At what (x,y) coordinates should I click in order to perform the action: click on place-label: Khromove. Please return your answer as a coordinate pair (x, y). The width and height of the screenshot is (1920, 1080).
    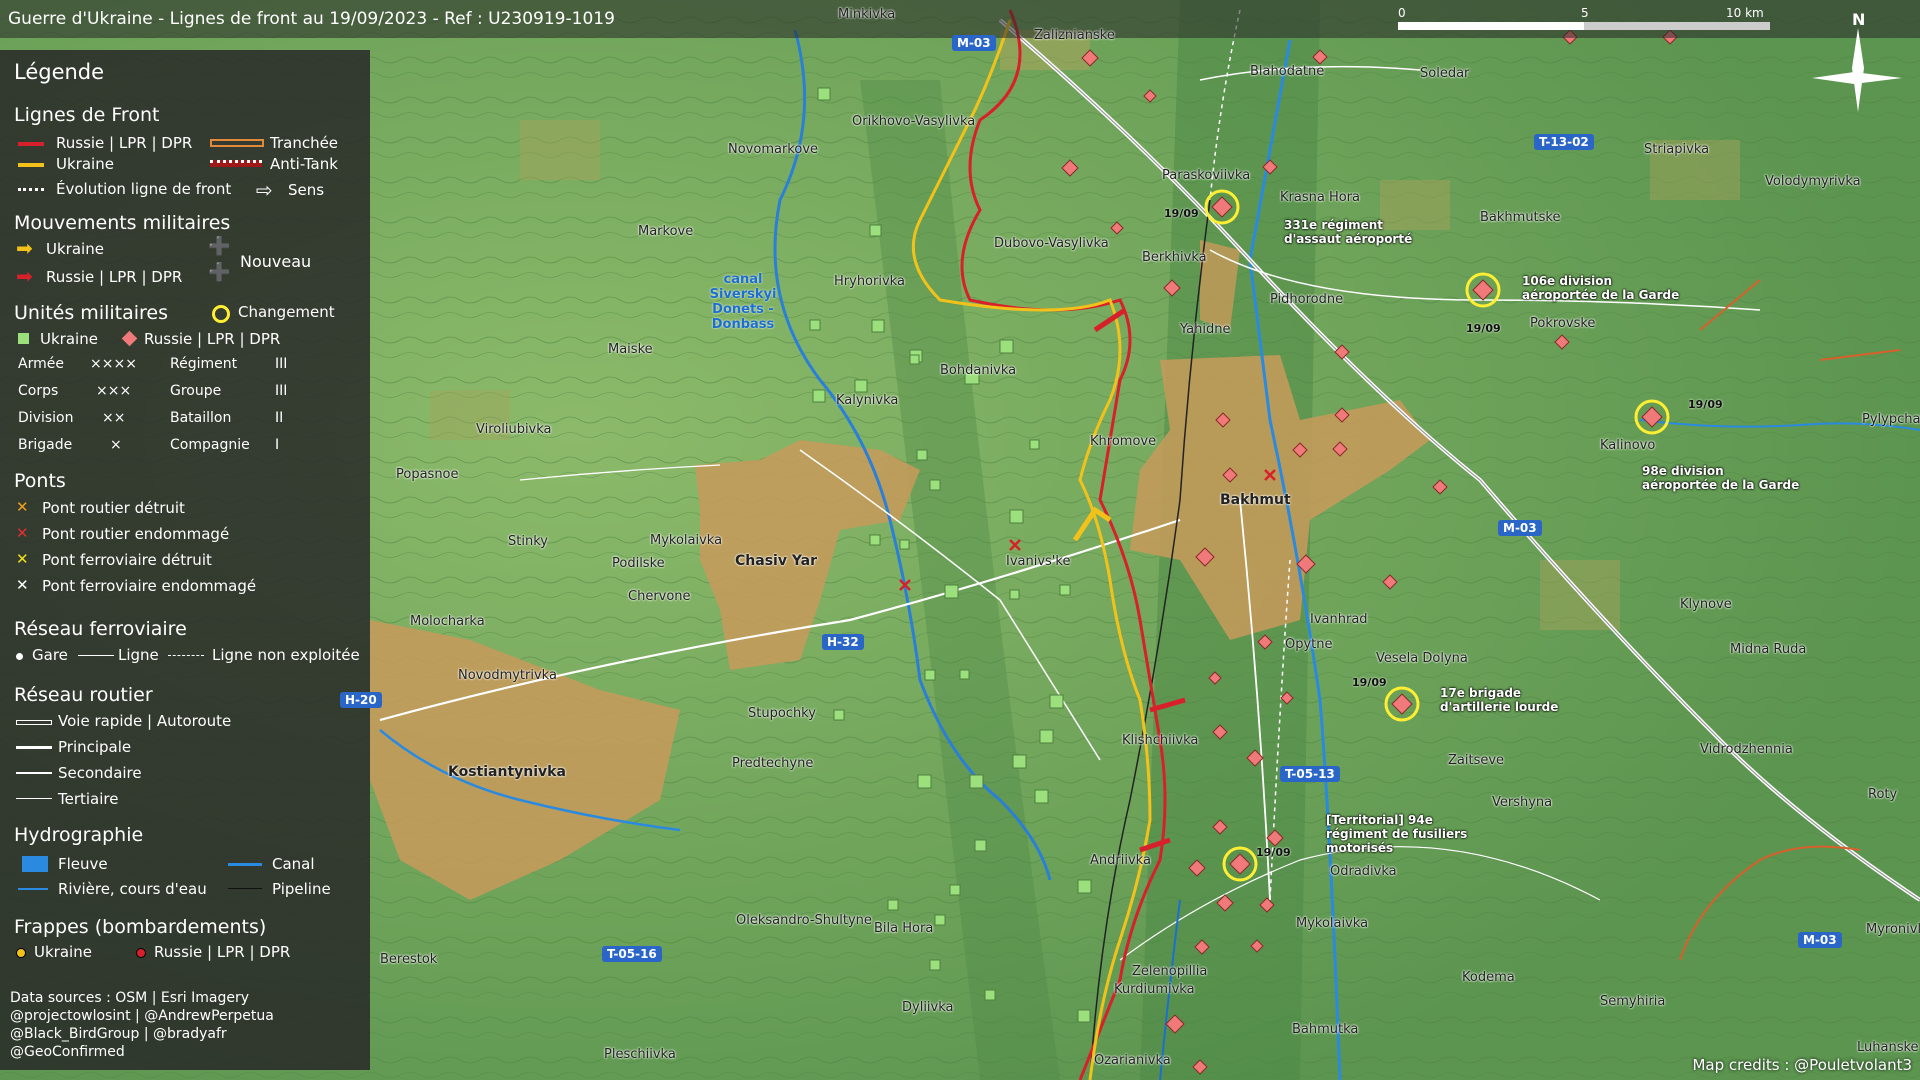
    Looking at the image, I should click on (1123, 441).